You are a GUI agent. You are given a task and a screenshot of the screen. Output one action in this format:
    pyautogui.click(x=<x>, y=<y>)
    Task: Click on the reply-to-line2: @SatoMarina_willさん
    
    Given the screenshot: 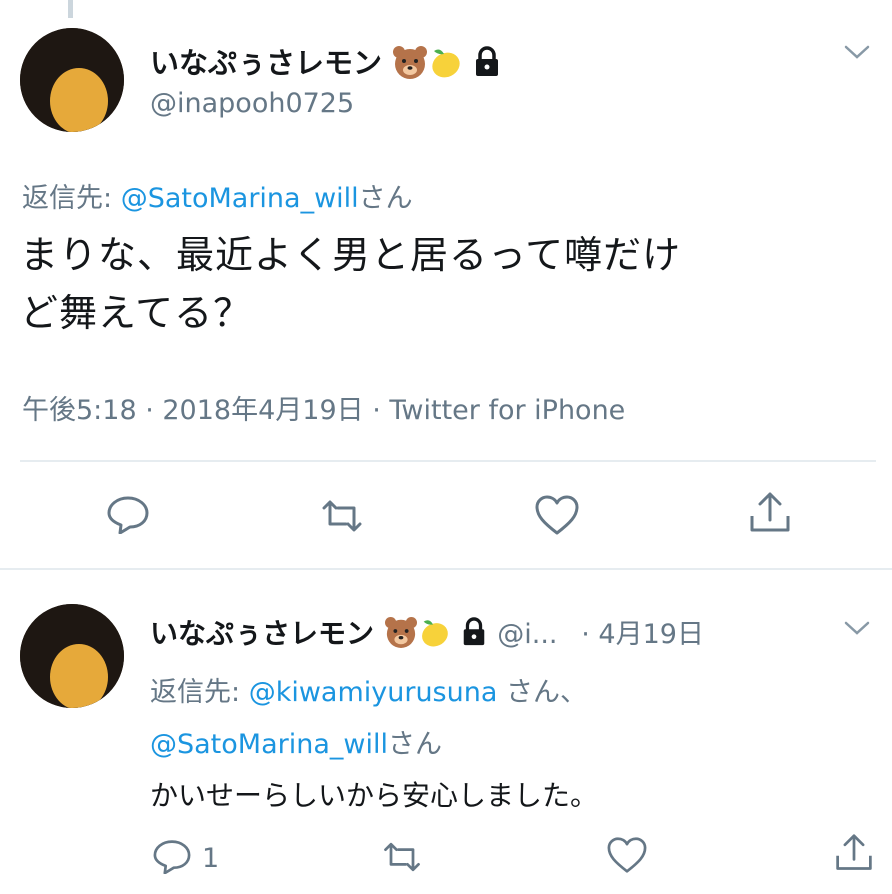 What is the action you would take?
    pyautogui.click(x=296, y=741)
    